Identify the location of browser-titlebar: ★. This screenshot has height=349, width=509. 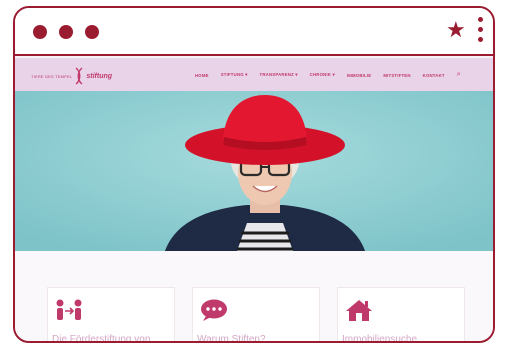
(254, 32).